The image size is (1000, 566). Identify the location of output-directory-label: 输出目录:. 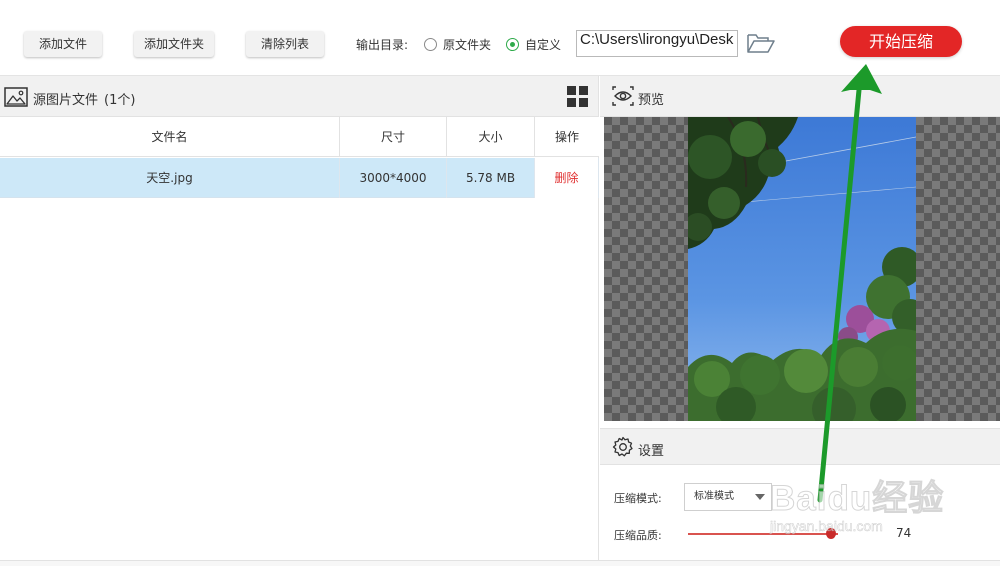
(382, 45).